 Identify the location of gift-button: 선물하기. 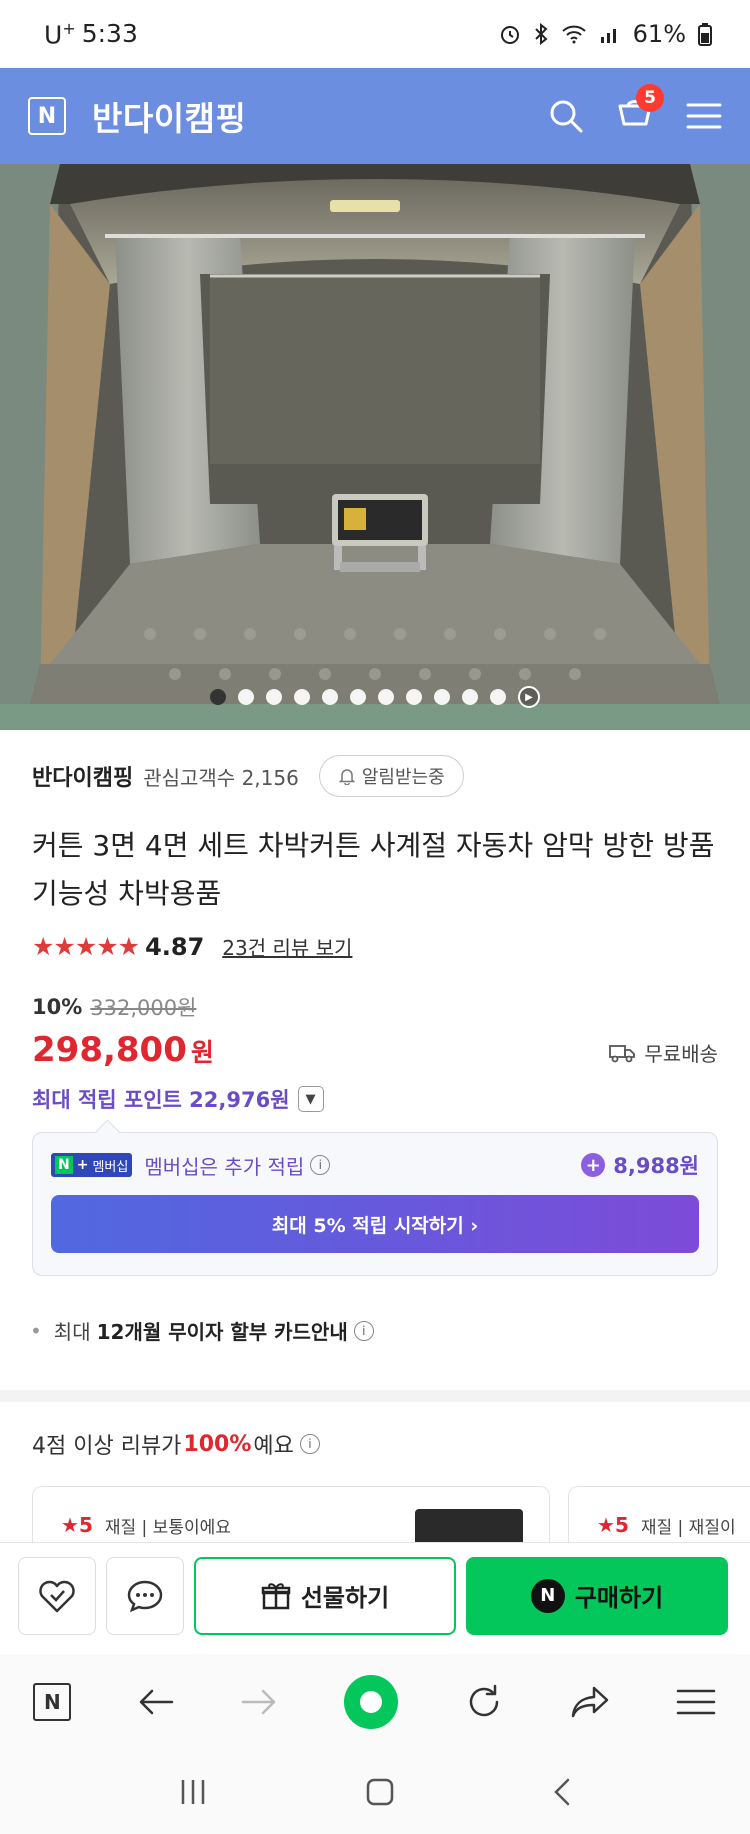
(325, 1595).